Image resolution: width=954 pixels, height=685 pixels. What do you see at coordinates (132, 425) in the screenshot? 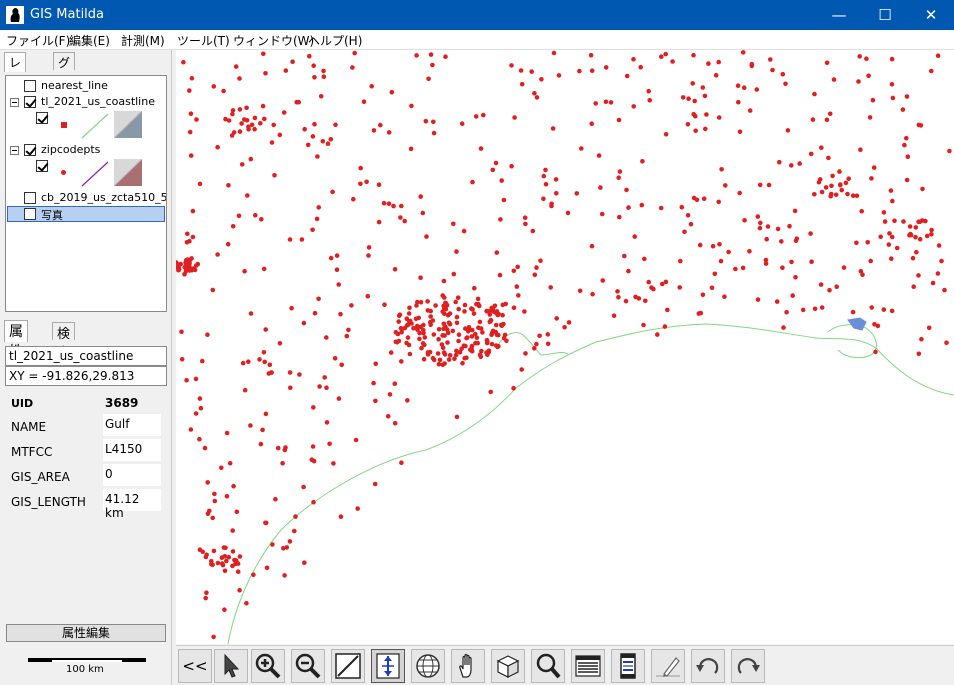
I see `attr-value-name: Gulf` at bounding box center [132, 425].